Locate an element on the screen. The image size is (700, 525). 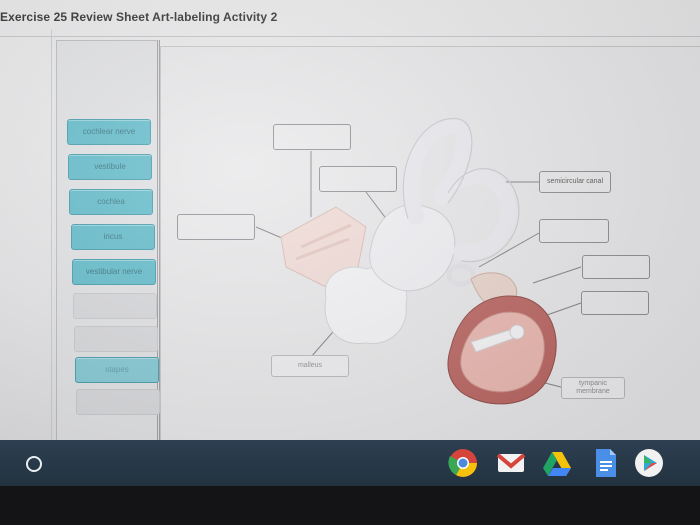
oval-window is located at coordinates (461, 275).